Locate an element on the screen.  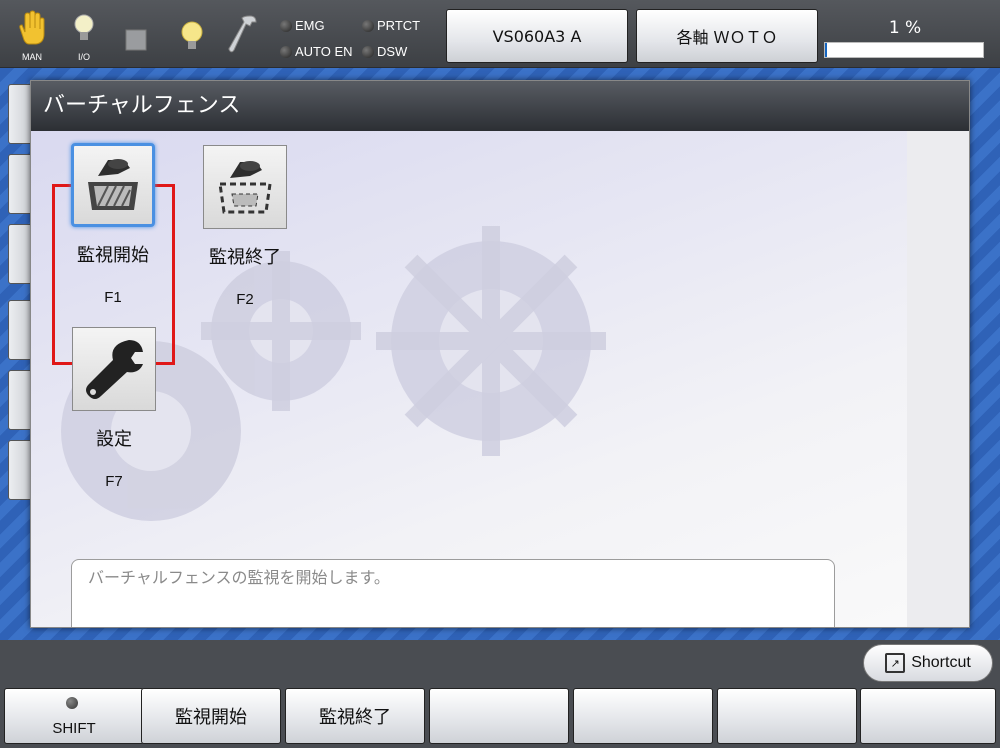
robot-fence-start-icon is located at coordinates (113, 184).